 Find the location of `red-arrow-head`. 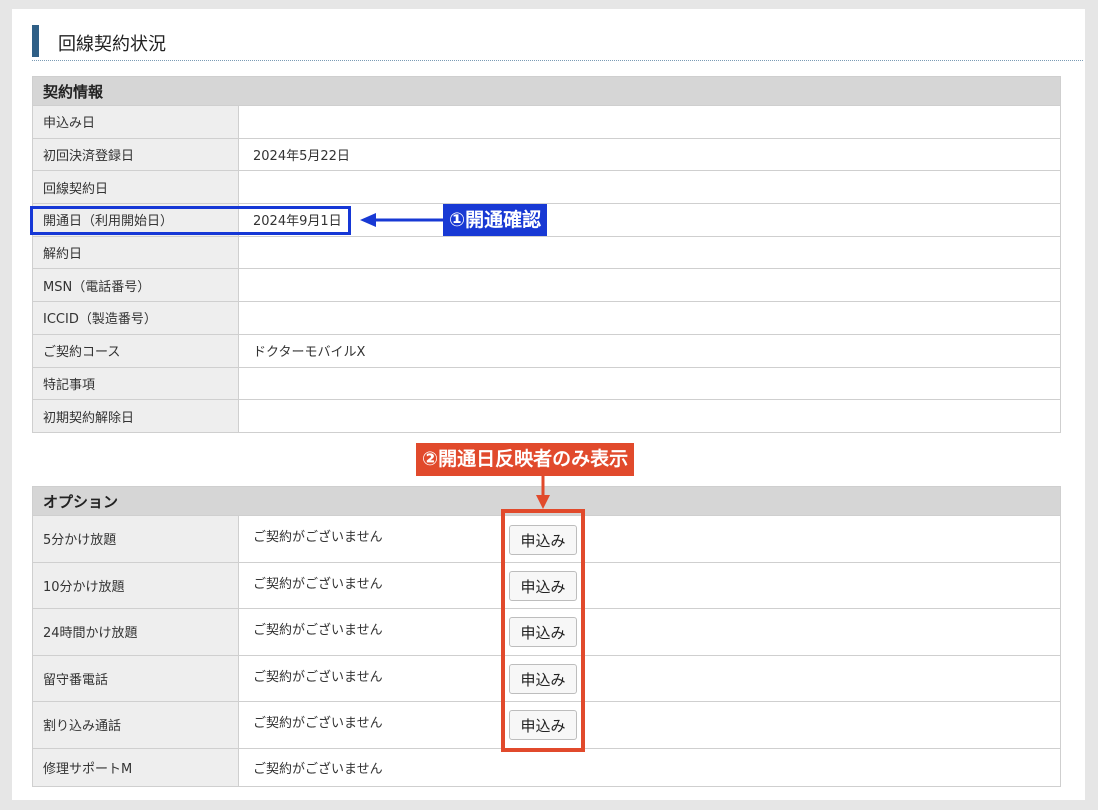

red-arrow-head is located at coordinates (543, 502).